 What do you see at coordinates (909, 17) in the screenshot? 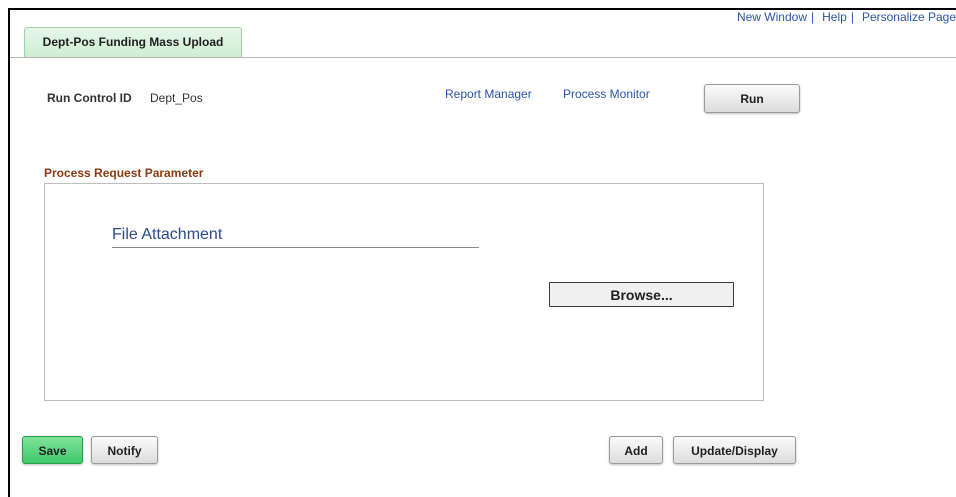
I see `personalize-page-link: Personalize Page` at bounding box center [909, 17].